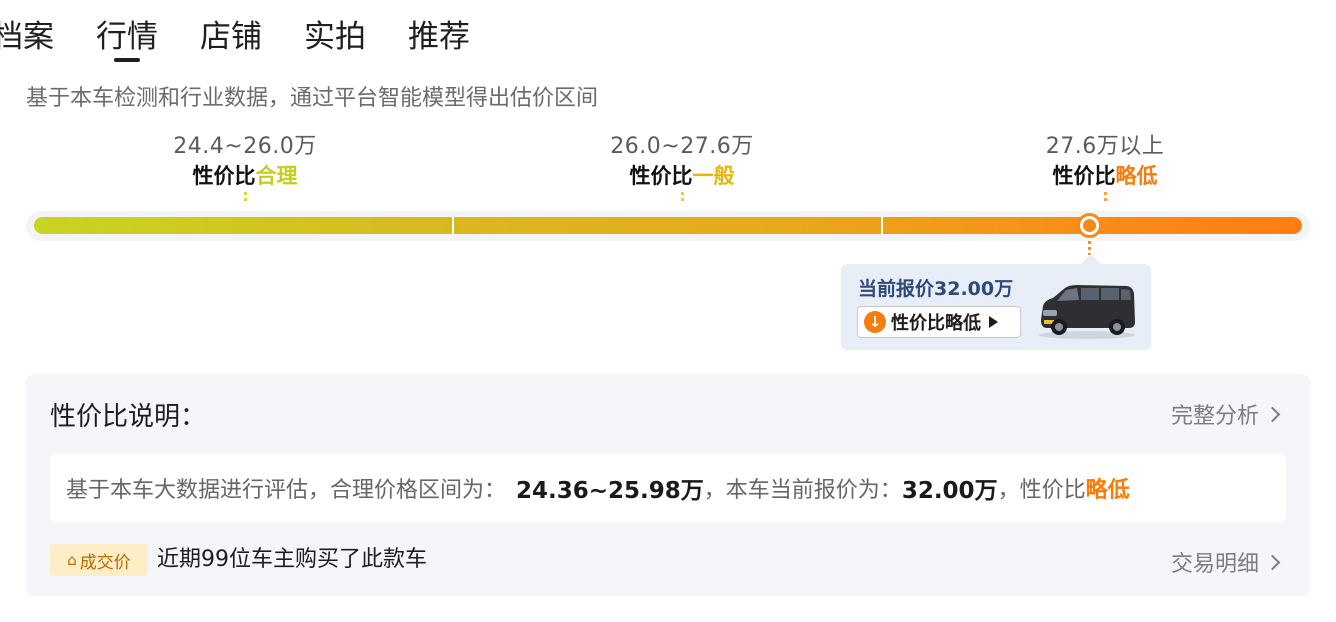 The width and height of the screenshot is (1336, 622). I want to click on value-level: 略低, so click(1107, 490).